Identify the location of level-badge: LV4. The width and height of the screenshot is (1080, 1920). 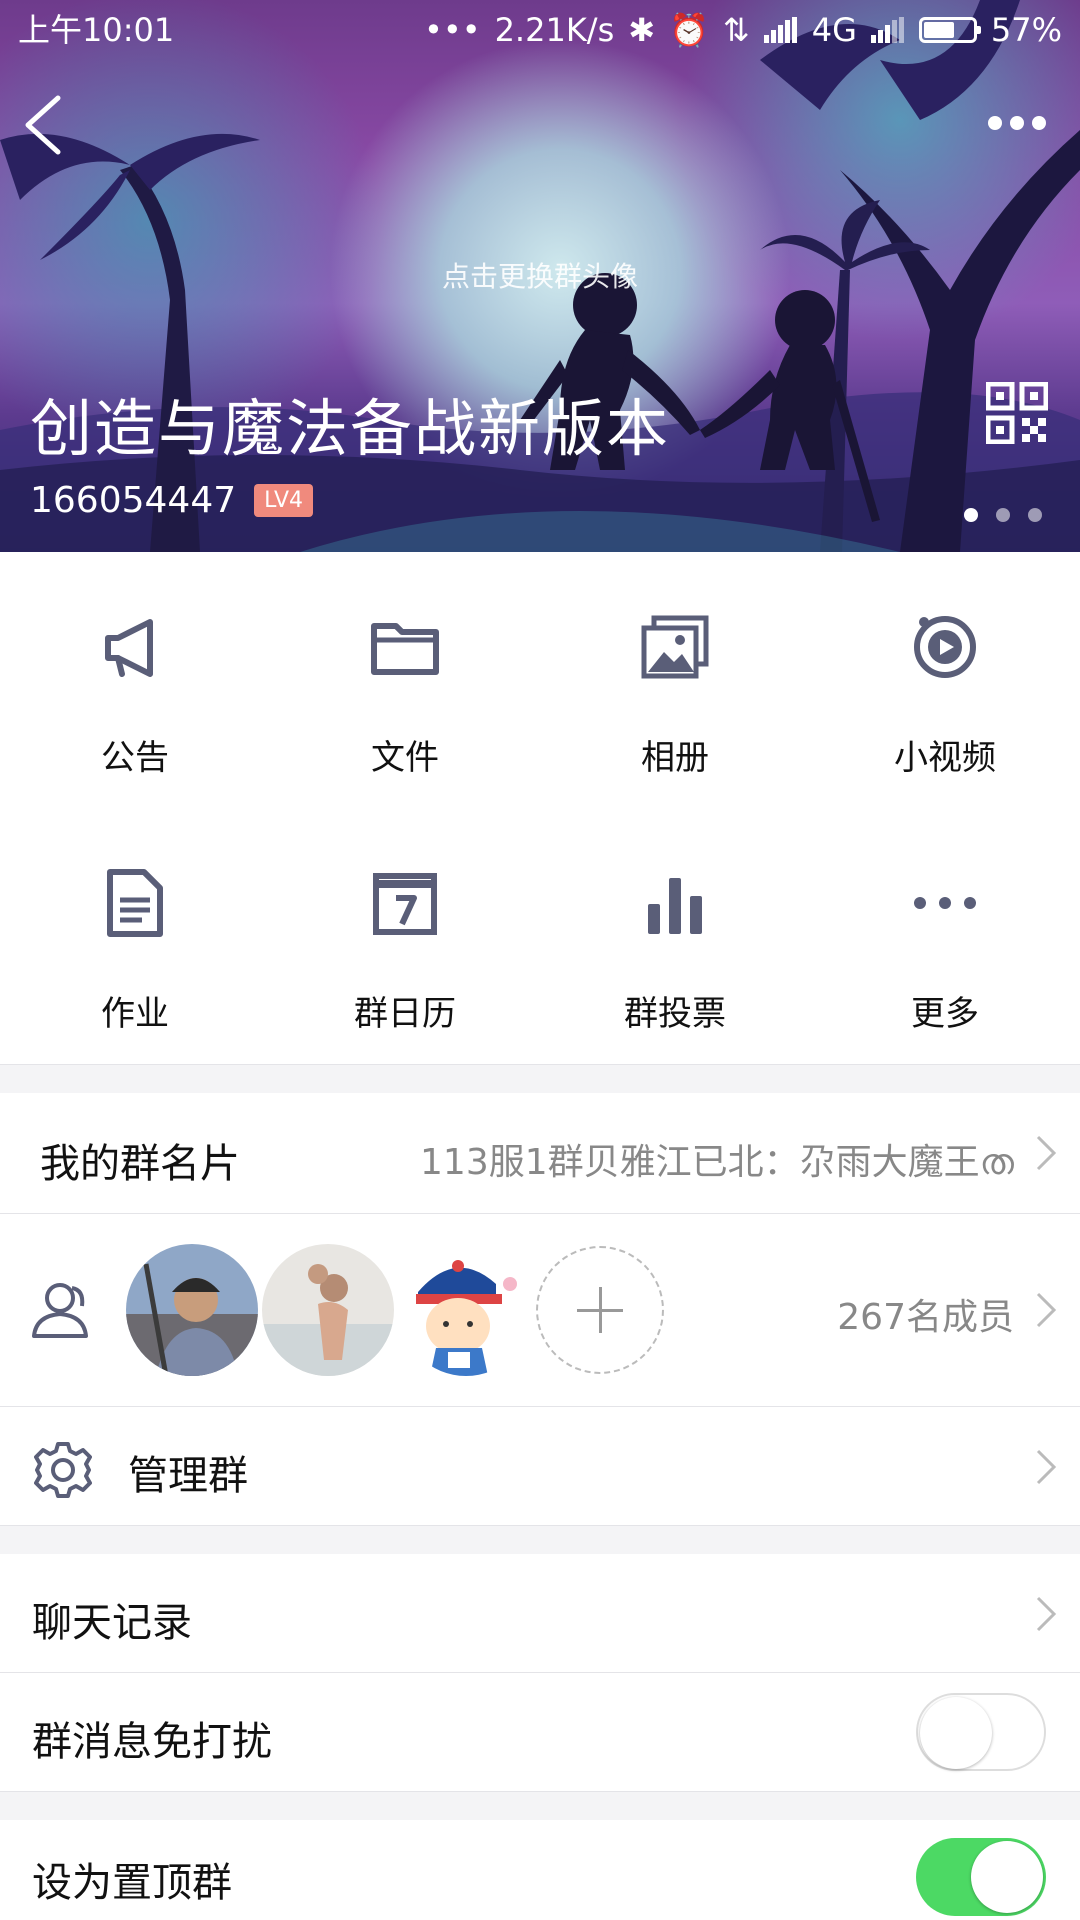
(284, 500).